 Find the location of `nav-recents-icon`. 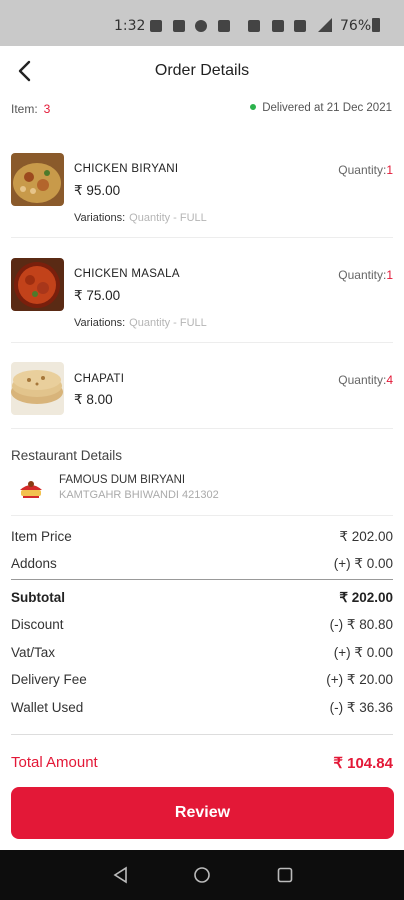

nav-recents-icon is located at coordinates (285, 875).